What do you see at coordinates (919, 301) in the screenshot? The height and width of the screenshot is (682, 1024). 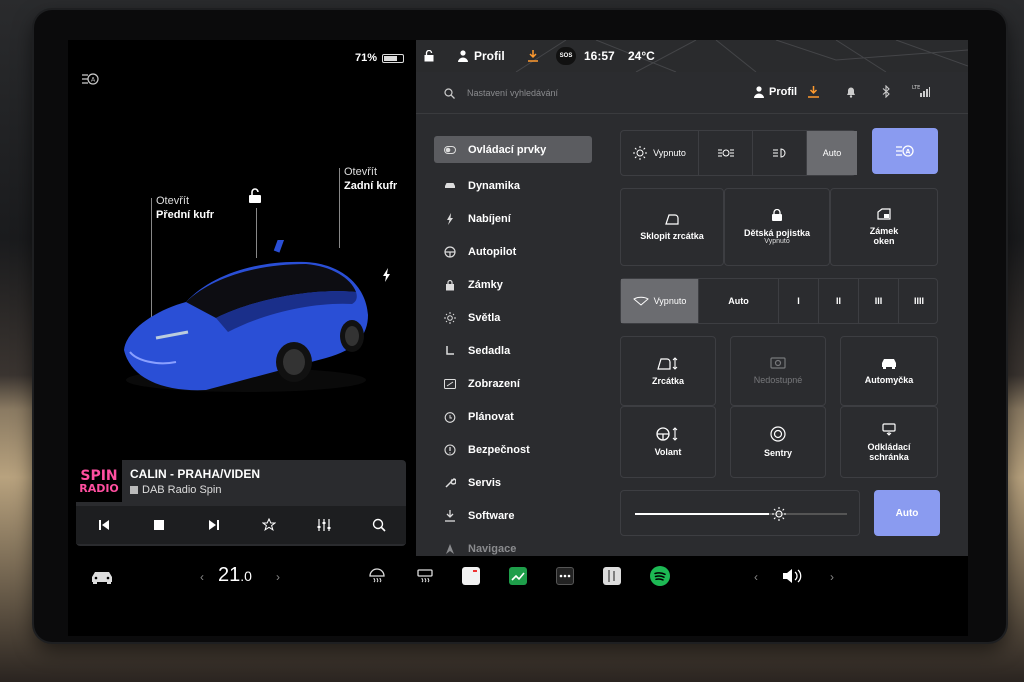 I see `wiper-speed-4: IIII` at bounding box center [919, 301].